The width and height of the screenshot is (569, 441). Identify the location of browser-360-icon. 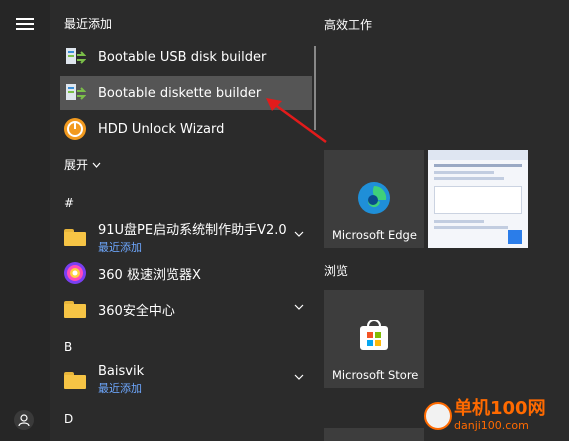
(75, 273).